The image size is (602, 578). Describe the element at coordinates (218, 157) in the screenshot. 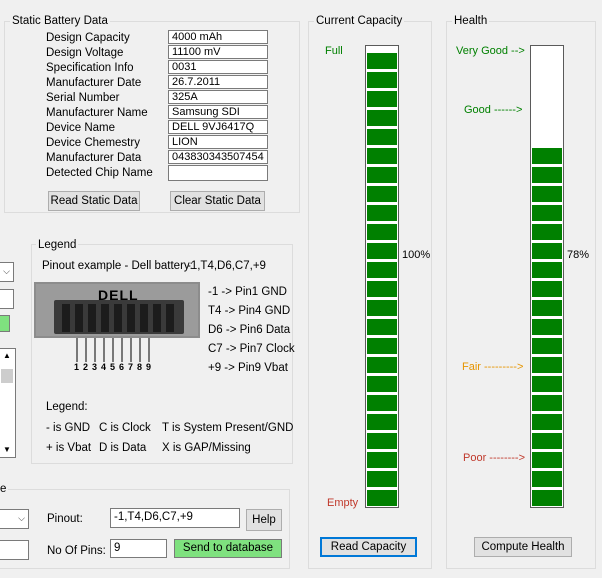

I see `static-row-value: 043830343507454` at that location.